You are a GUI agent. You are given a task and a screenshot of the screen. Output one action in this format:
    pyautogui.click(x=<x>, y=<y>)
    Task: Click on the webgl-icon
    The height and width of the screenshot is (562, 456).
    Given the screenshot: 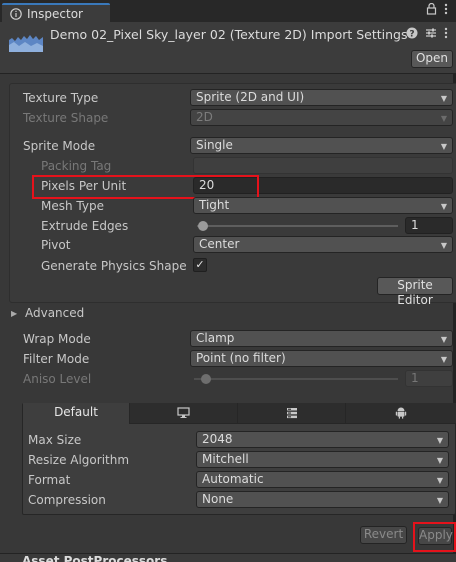 What is the action you would take?
    pyautogui.click(x=292, y=415)
    